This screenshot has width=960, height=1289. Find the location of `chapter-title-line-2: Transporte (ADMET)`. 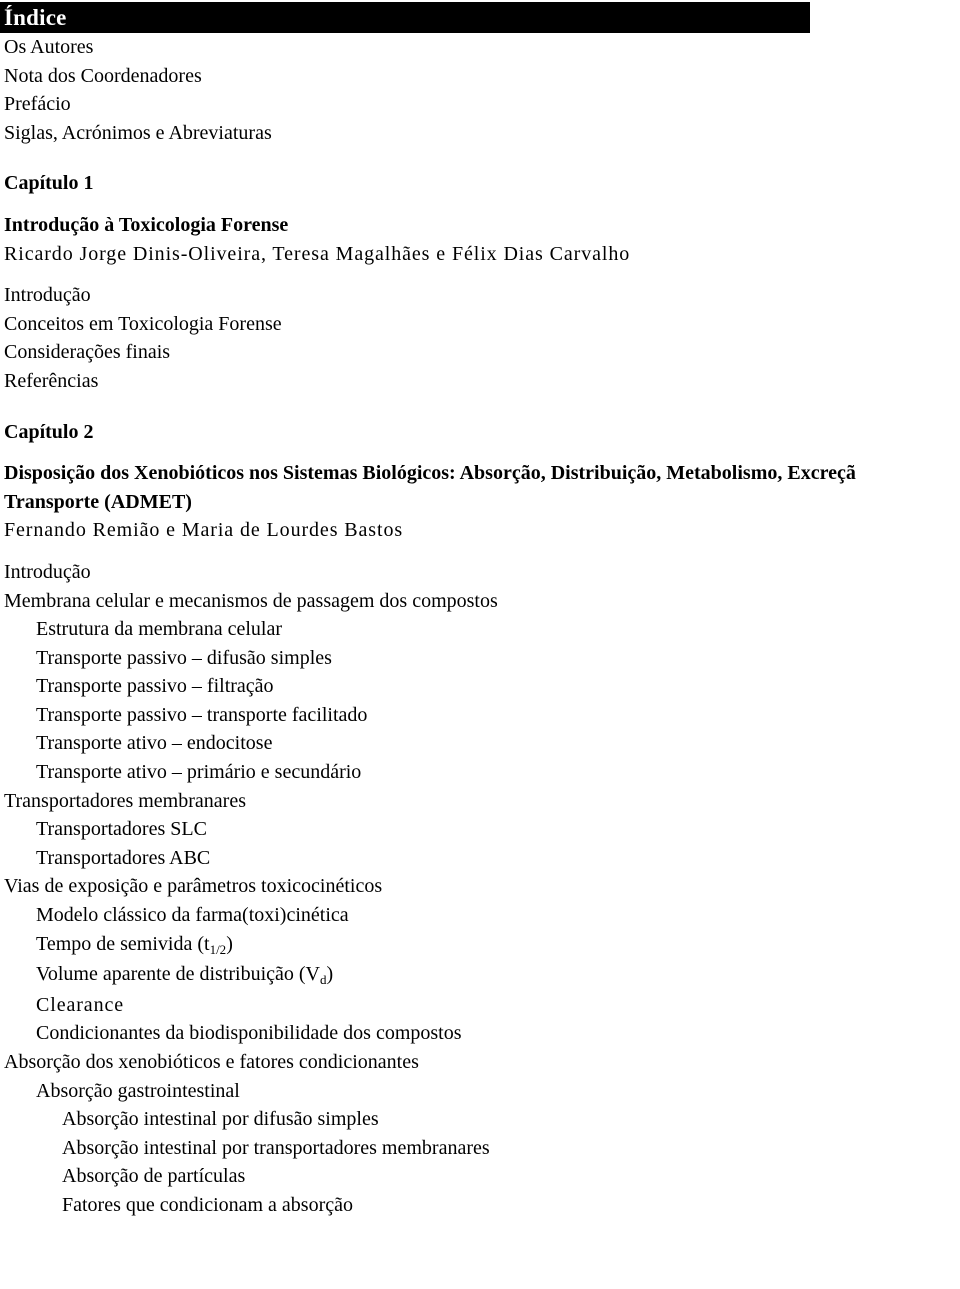

chapter-title-line-2: Transporte (ADMET) is located at coordinates (480, 502).